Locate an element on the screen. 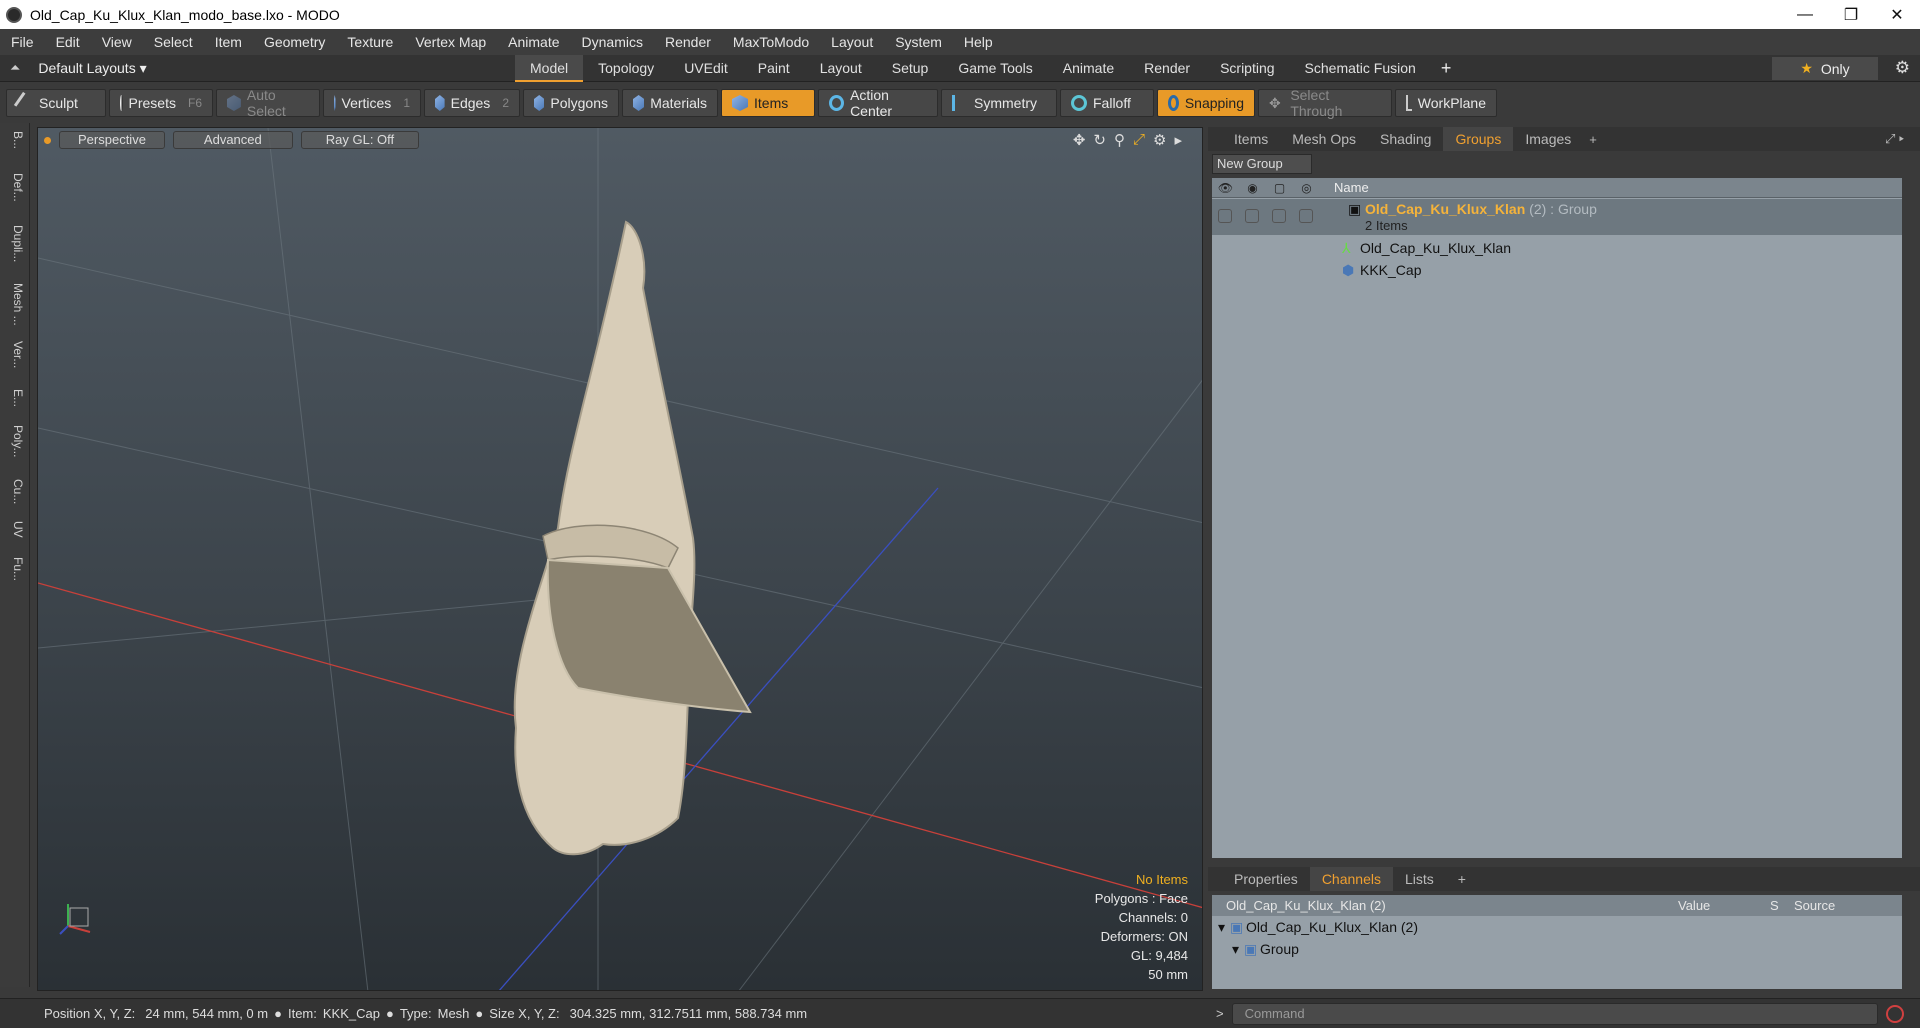 The width and height of the screenshot is (1920, 1028). table-row: ▾ ▣ Old_Cap_Ku_Klux_Klan (2) is located at coordinates (1557, 927).